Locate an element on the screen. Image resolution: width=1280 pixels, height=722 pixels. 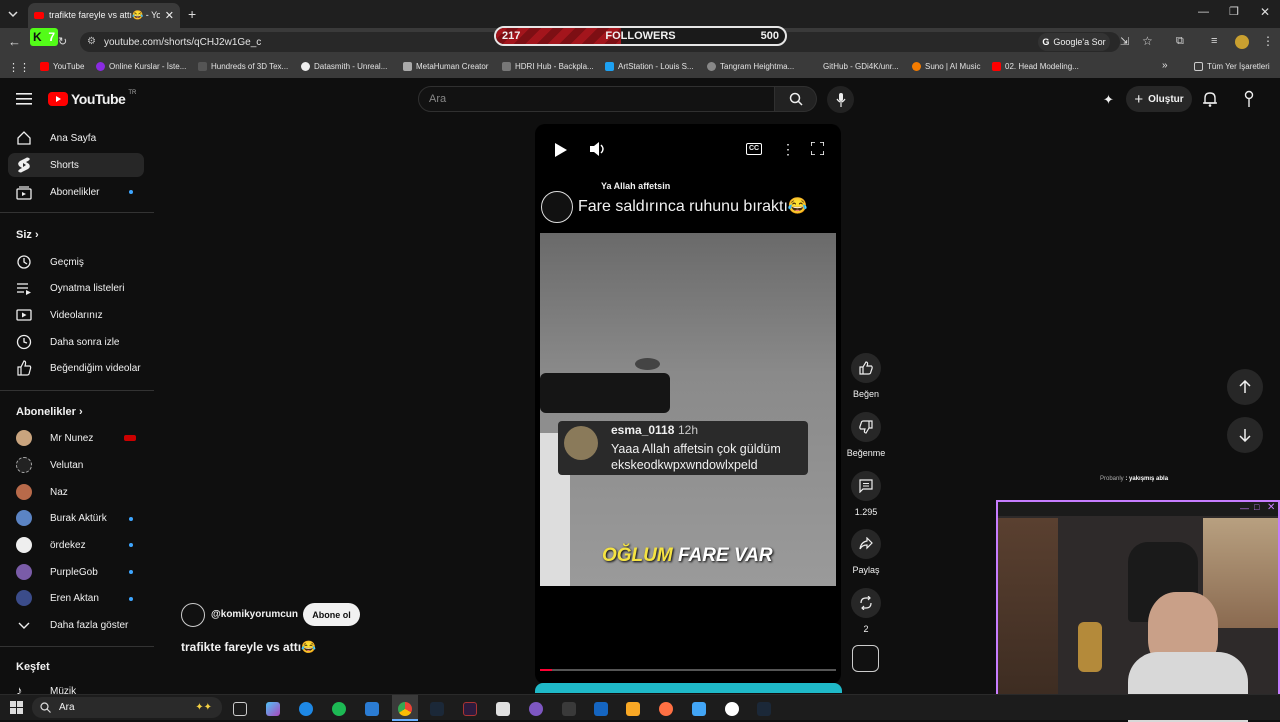
you-section-header: Siz › is located at coordinates (27, 235).